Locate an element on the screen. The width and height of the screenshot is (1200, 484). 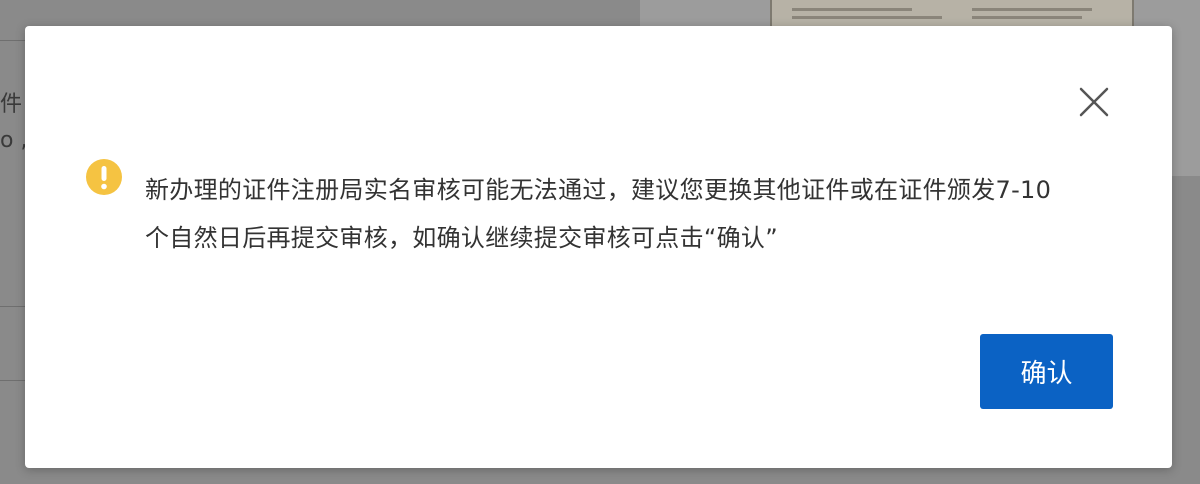
background-text-fragment: 件 is located at coordinates (11, 104).